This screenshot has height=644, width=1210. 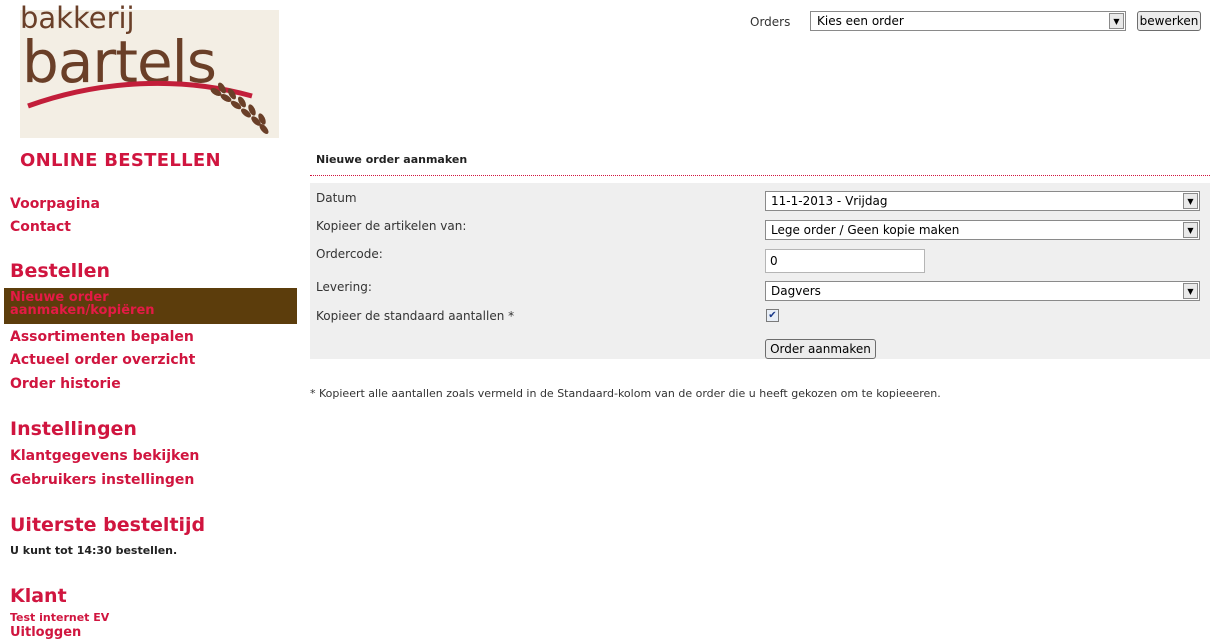 I want to click on form-title: Nieuwe order aanmaken, so click(x=392, y=159).